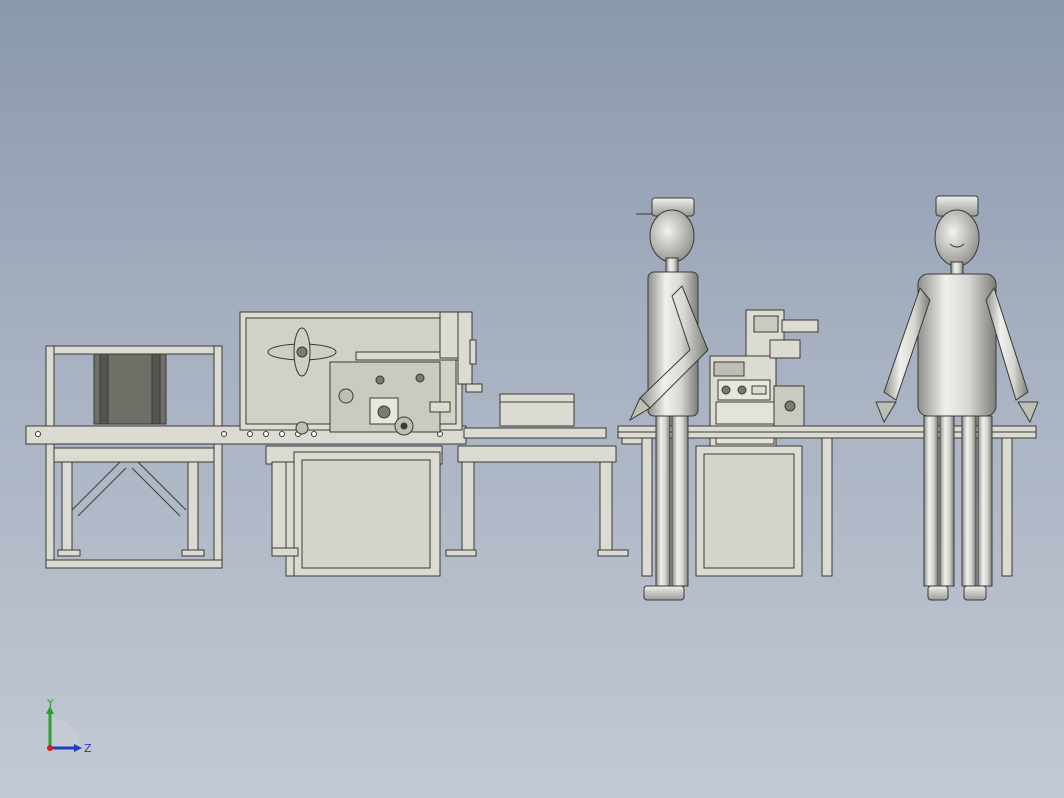 The width and height of the screenshot is (1064, 798). I want to click on triad-plane-icon, so click(65, 733).